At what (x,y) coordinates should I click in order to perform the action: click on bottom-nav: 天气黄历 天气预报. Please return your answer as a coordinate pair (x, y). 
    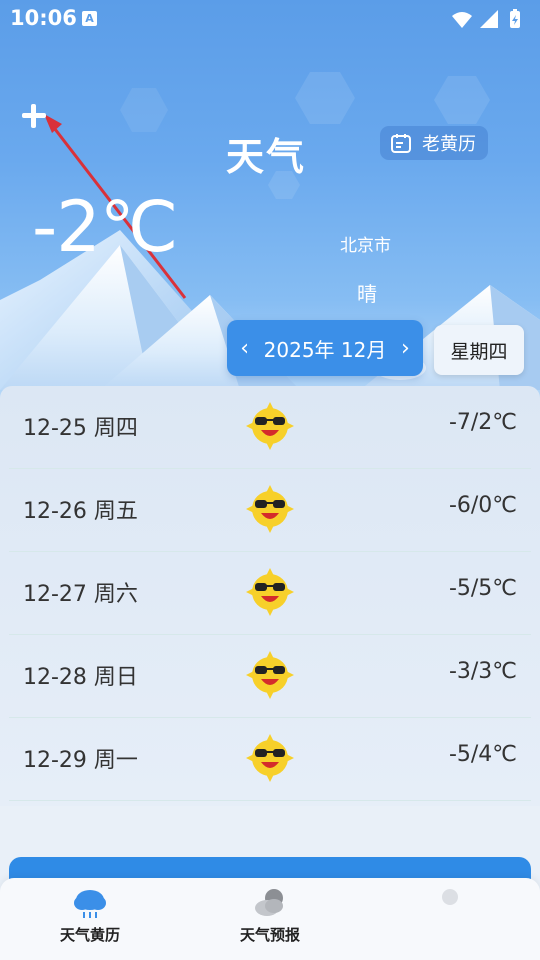
    Looking at the image, I should click on (270, 919).